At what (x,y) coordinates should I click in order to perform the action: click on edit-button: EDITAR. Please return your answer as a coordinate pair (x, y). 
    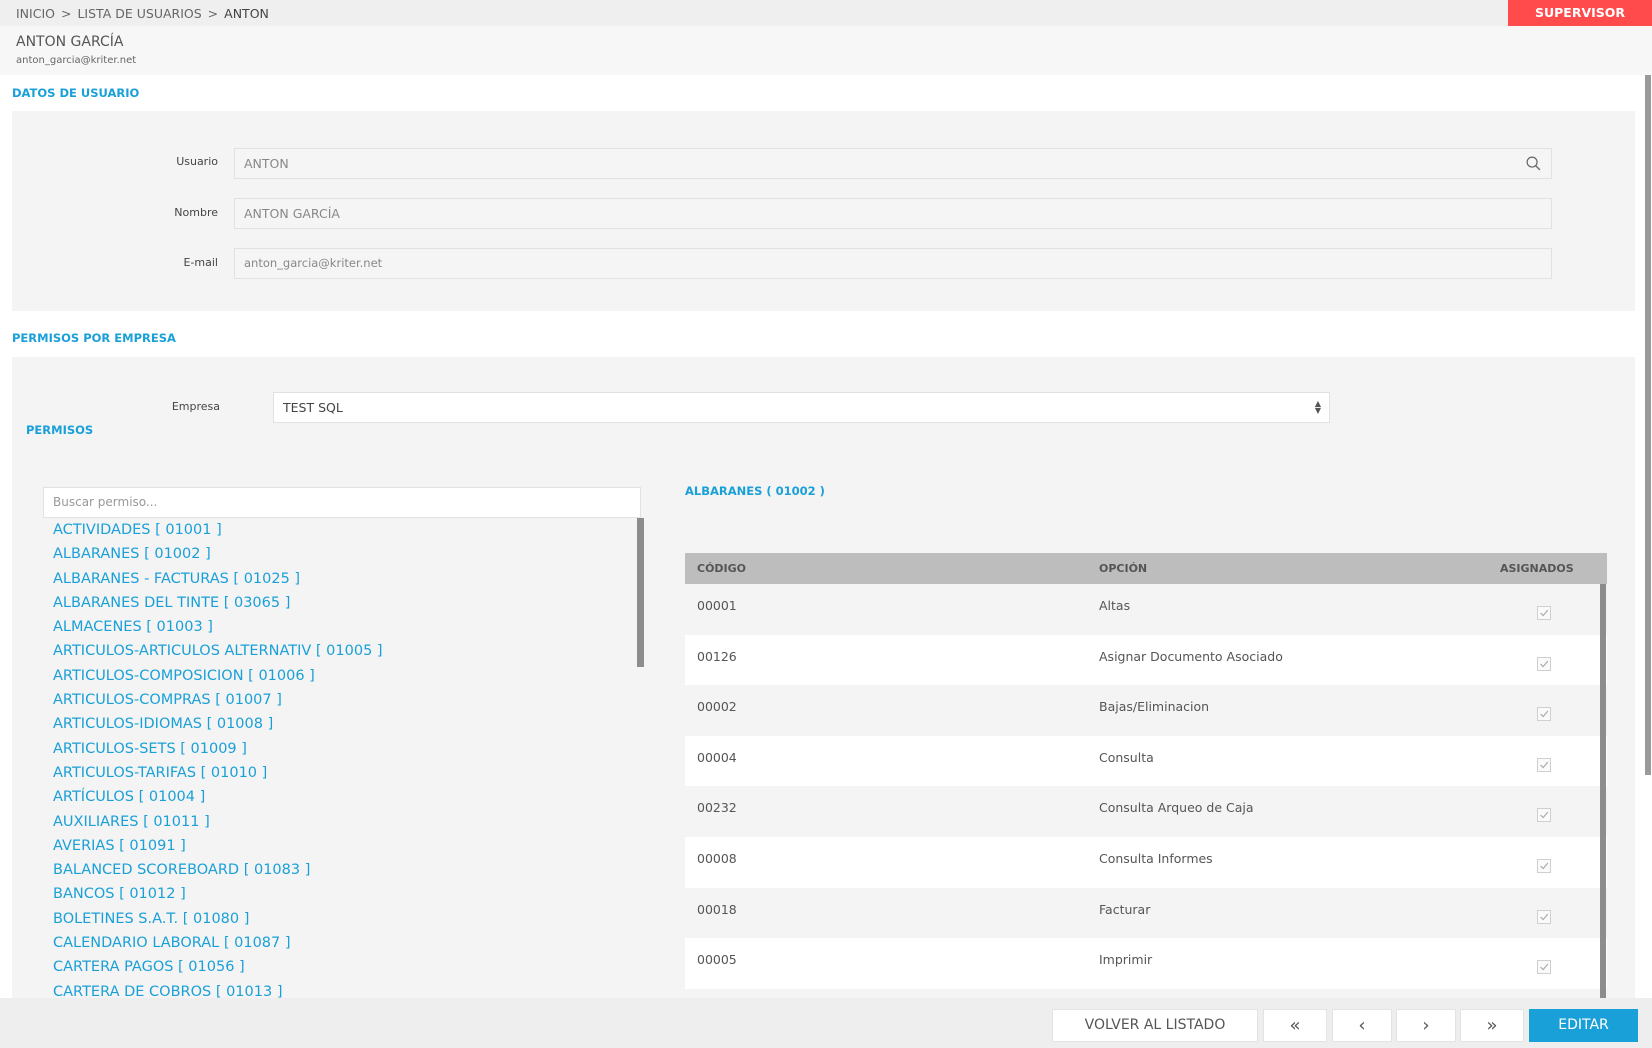
    Looking at the image, I should click on (1583, 1025).